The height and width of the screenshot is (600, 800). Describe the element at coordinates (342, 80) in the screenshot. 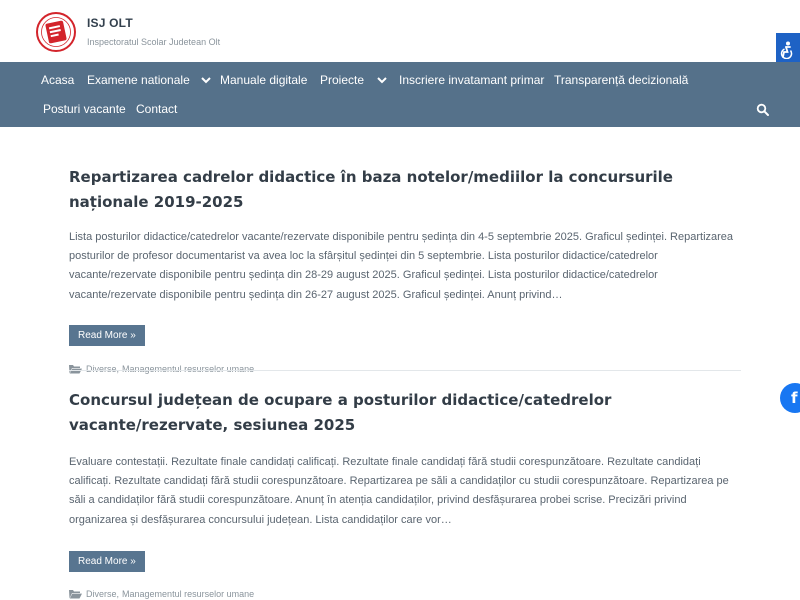

I see `nav-label: Proiecte` at that location.